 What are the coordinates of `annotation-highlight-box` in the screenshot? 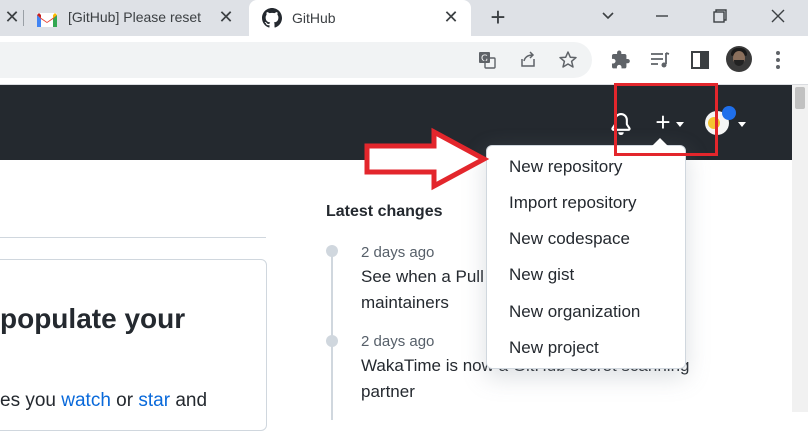 It's located at (666, 119).